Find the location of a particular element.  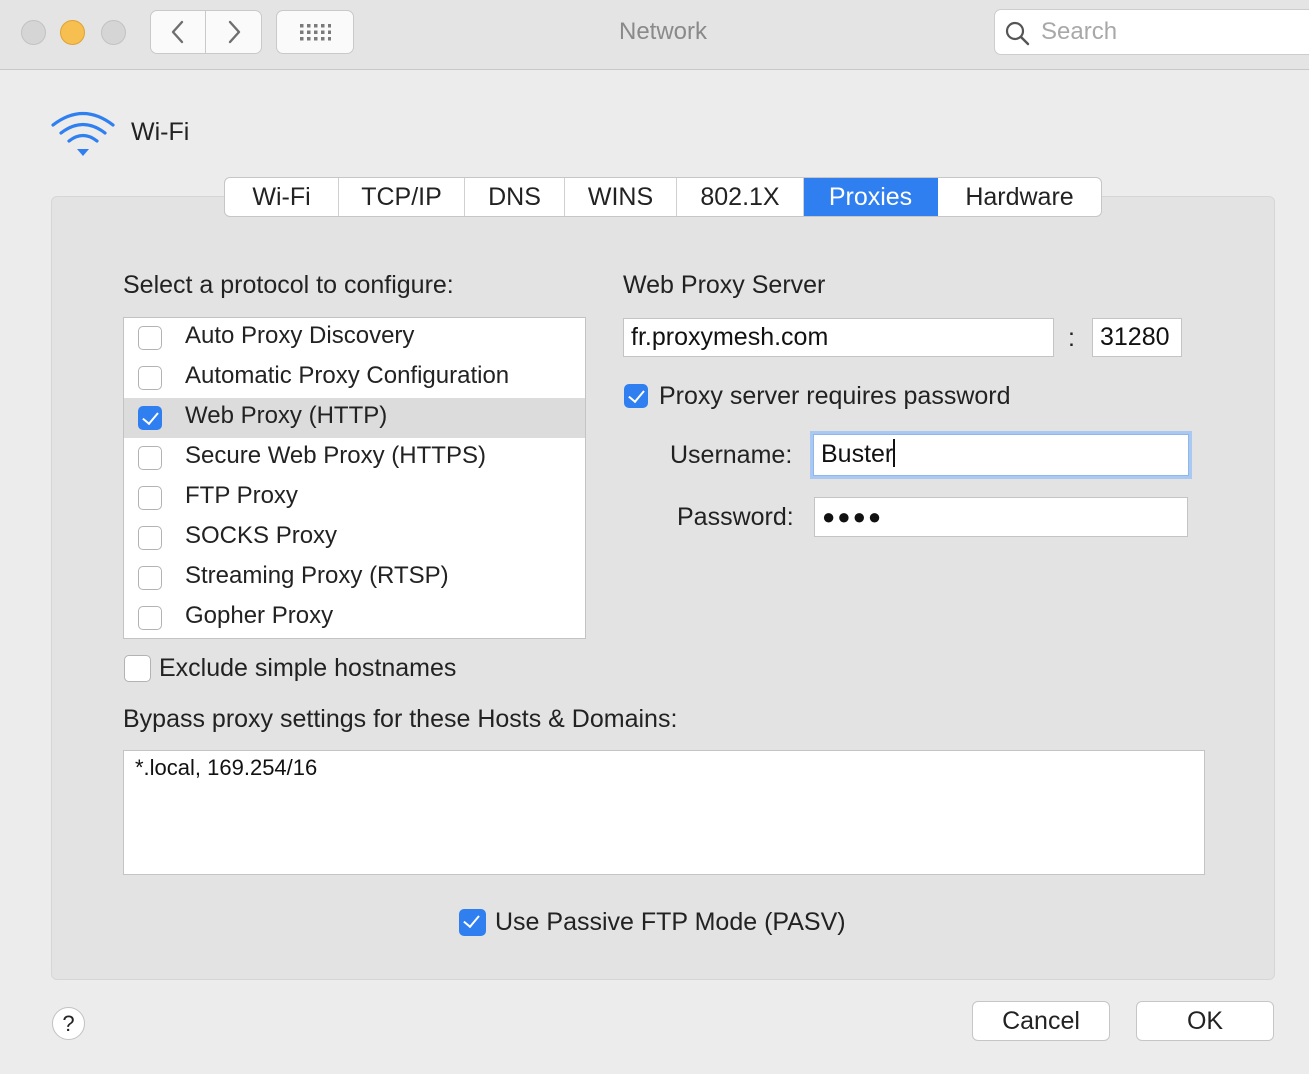

protocol-row-streaming-proxy-rtsp: Streaming Proxy (RTSP) is located at coordinates (354, 578).